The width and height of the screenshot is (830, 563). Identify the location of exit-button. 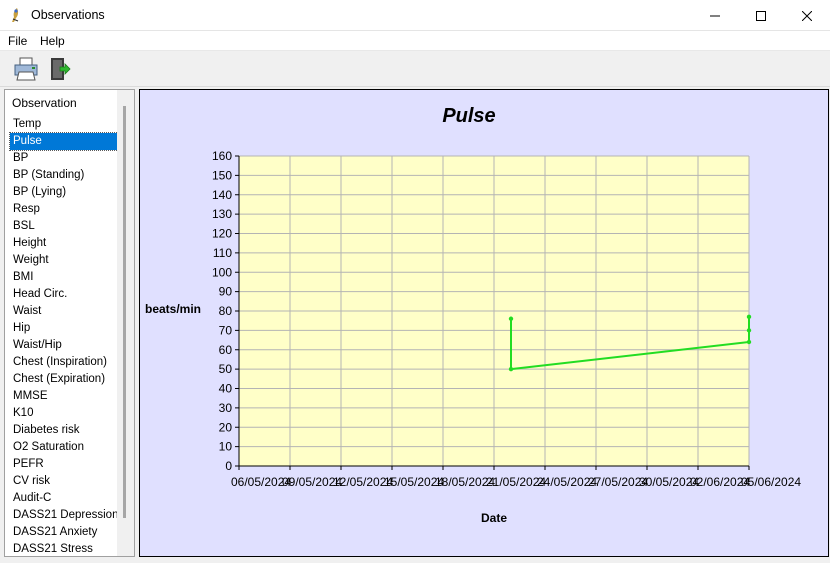
(60, 69).